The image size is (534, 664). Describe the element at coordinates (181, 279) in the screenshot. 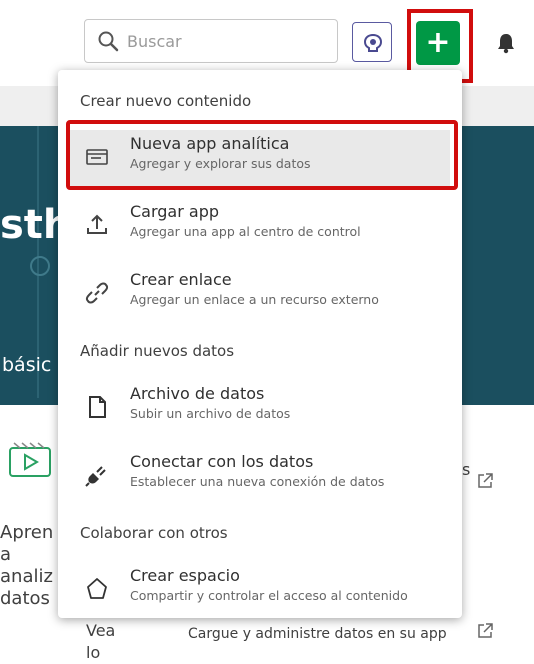

I see `menu-item-title: Crear enlace` at that location.